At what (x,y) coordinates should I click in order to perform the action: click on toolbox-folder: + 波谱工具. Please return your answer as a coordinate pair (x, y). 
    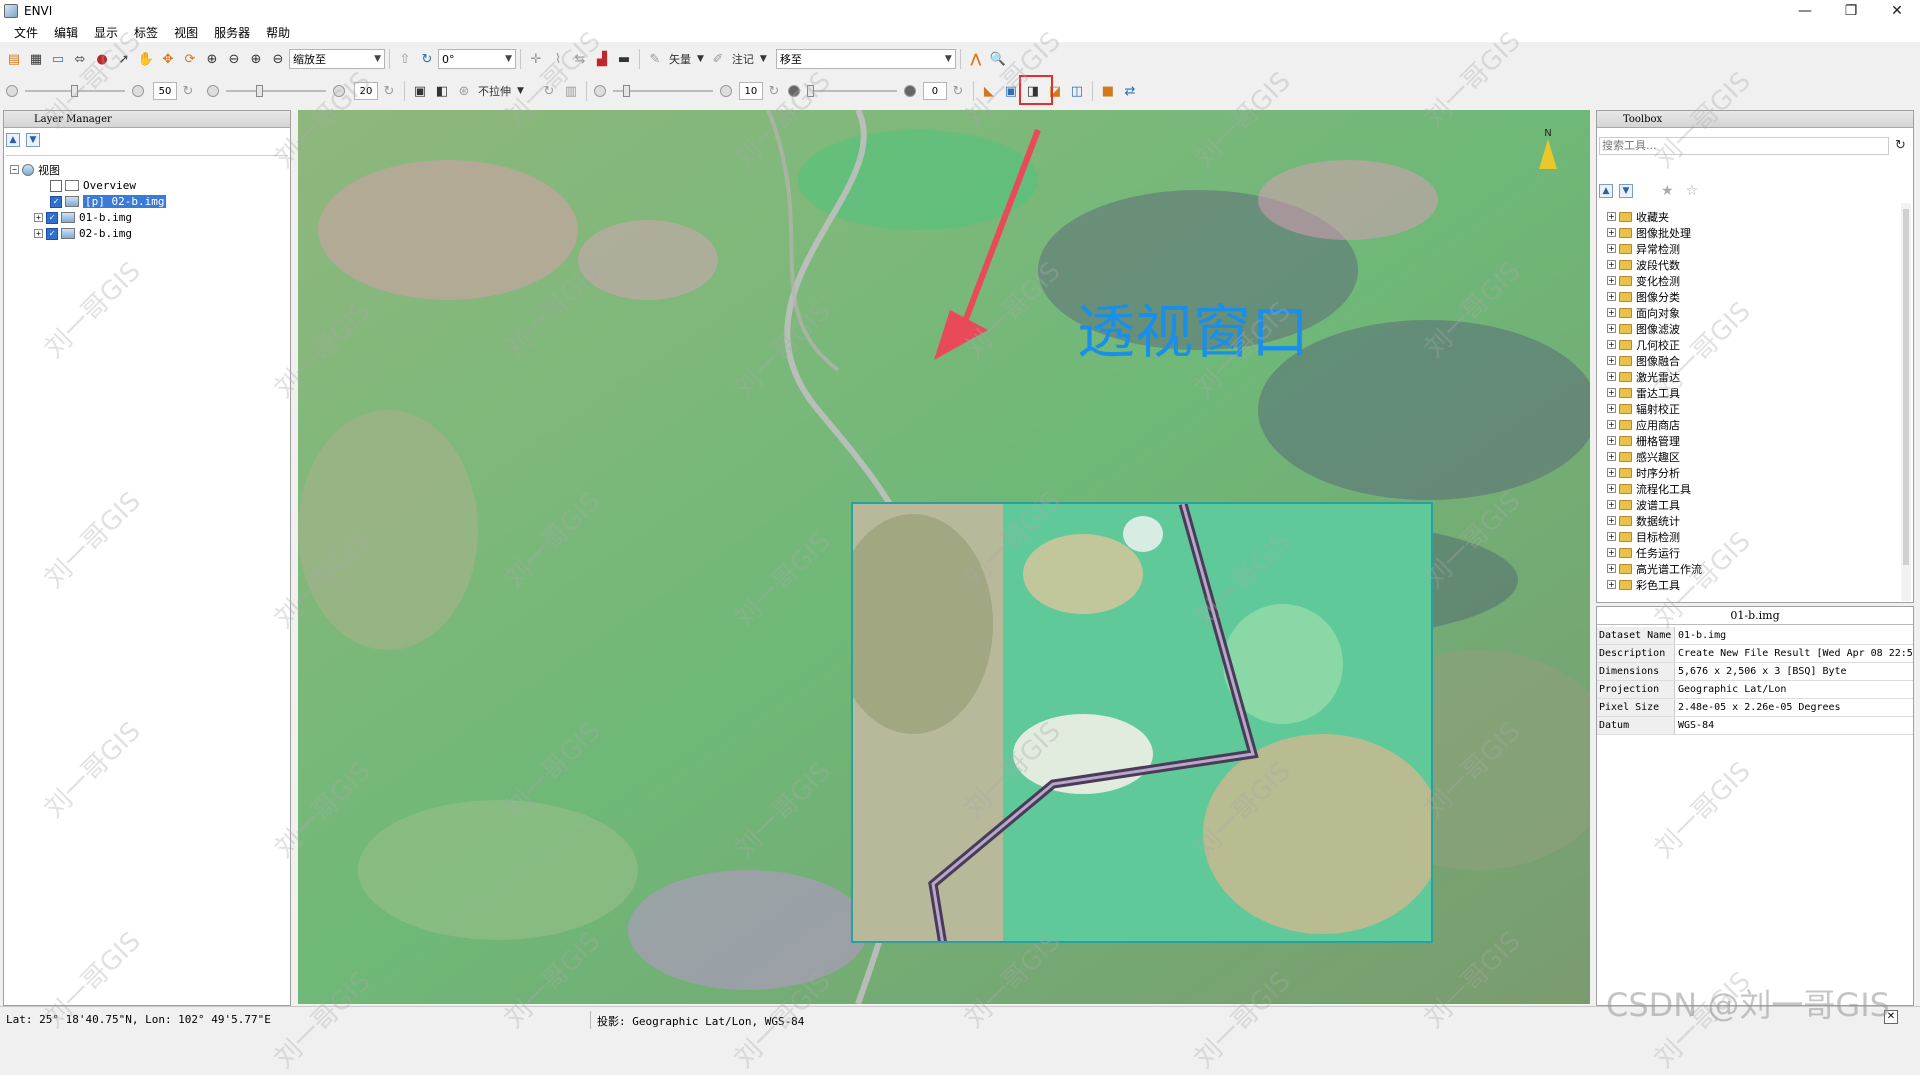
    Looking at the image, I should click on (1643, 504).